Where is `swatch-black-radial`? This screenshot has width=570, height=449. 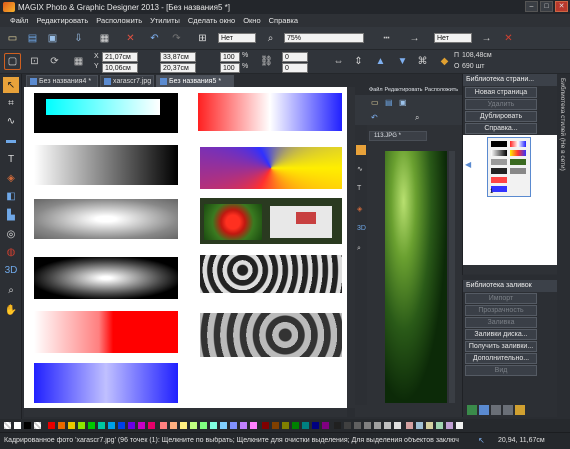 swatch-black-radial is located at coordinates (106, 278).